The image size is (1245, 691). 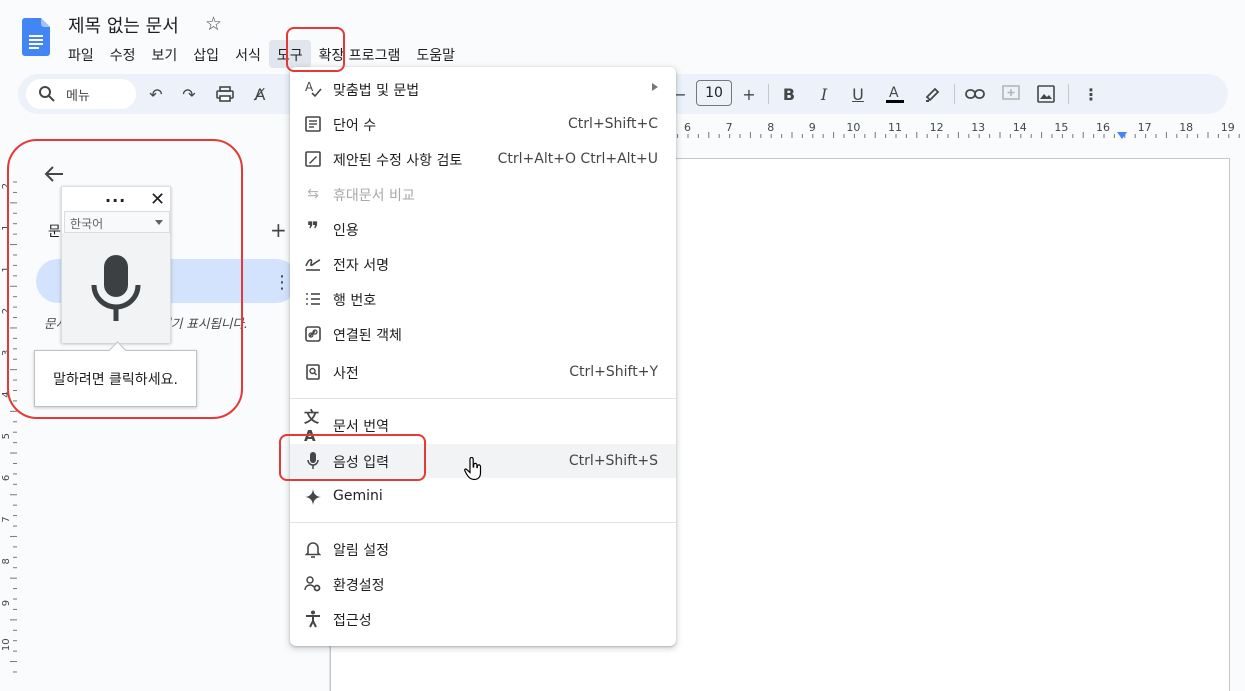 I want to click on translate-icon: 文A, so click(x=312, y=426).